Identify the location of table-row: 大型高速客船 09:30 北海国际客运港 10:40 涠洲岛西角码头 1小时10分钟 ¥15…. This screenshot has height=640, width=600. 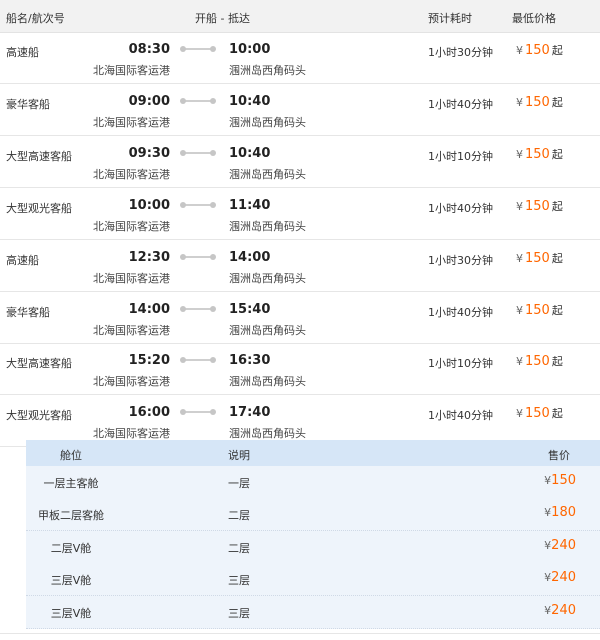
(300, 162).